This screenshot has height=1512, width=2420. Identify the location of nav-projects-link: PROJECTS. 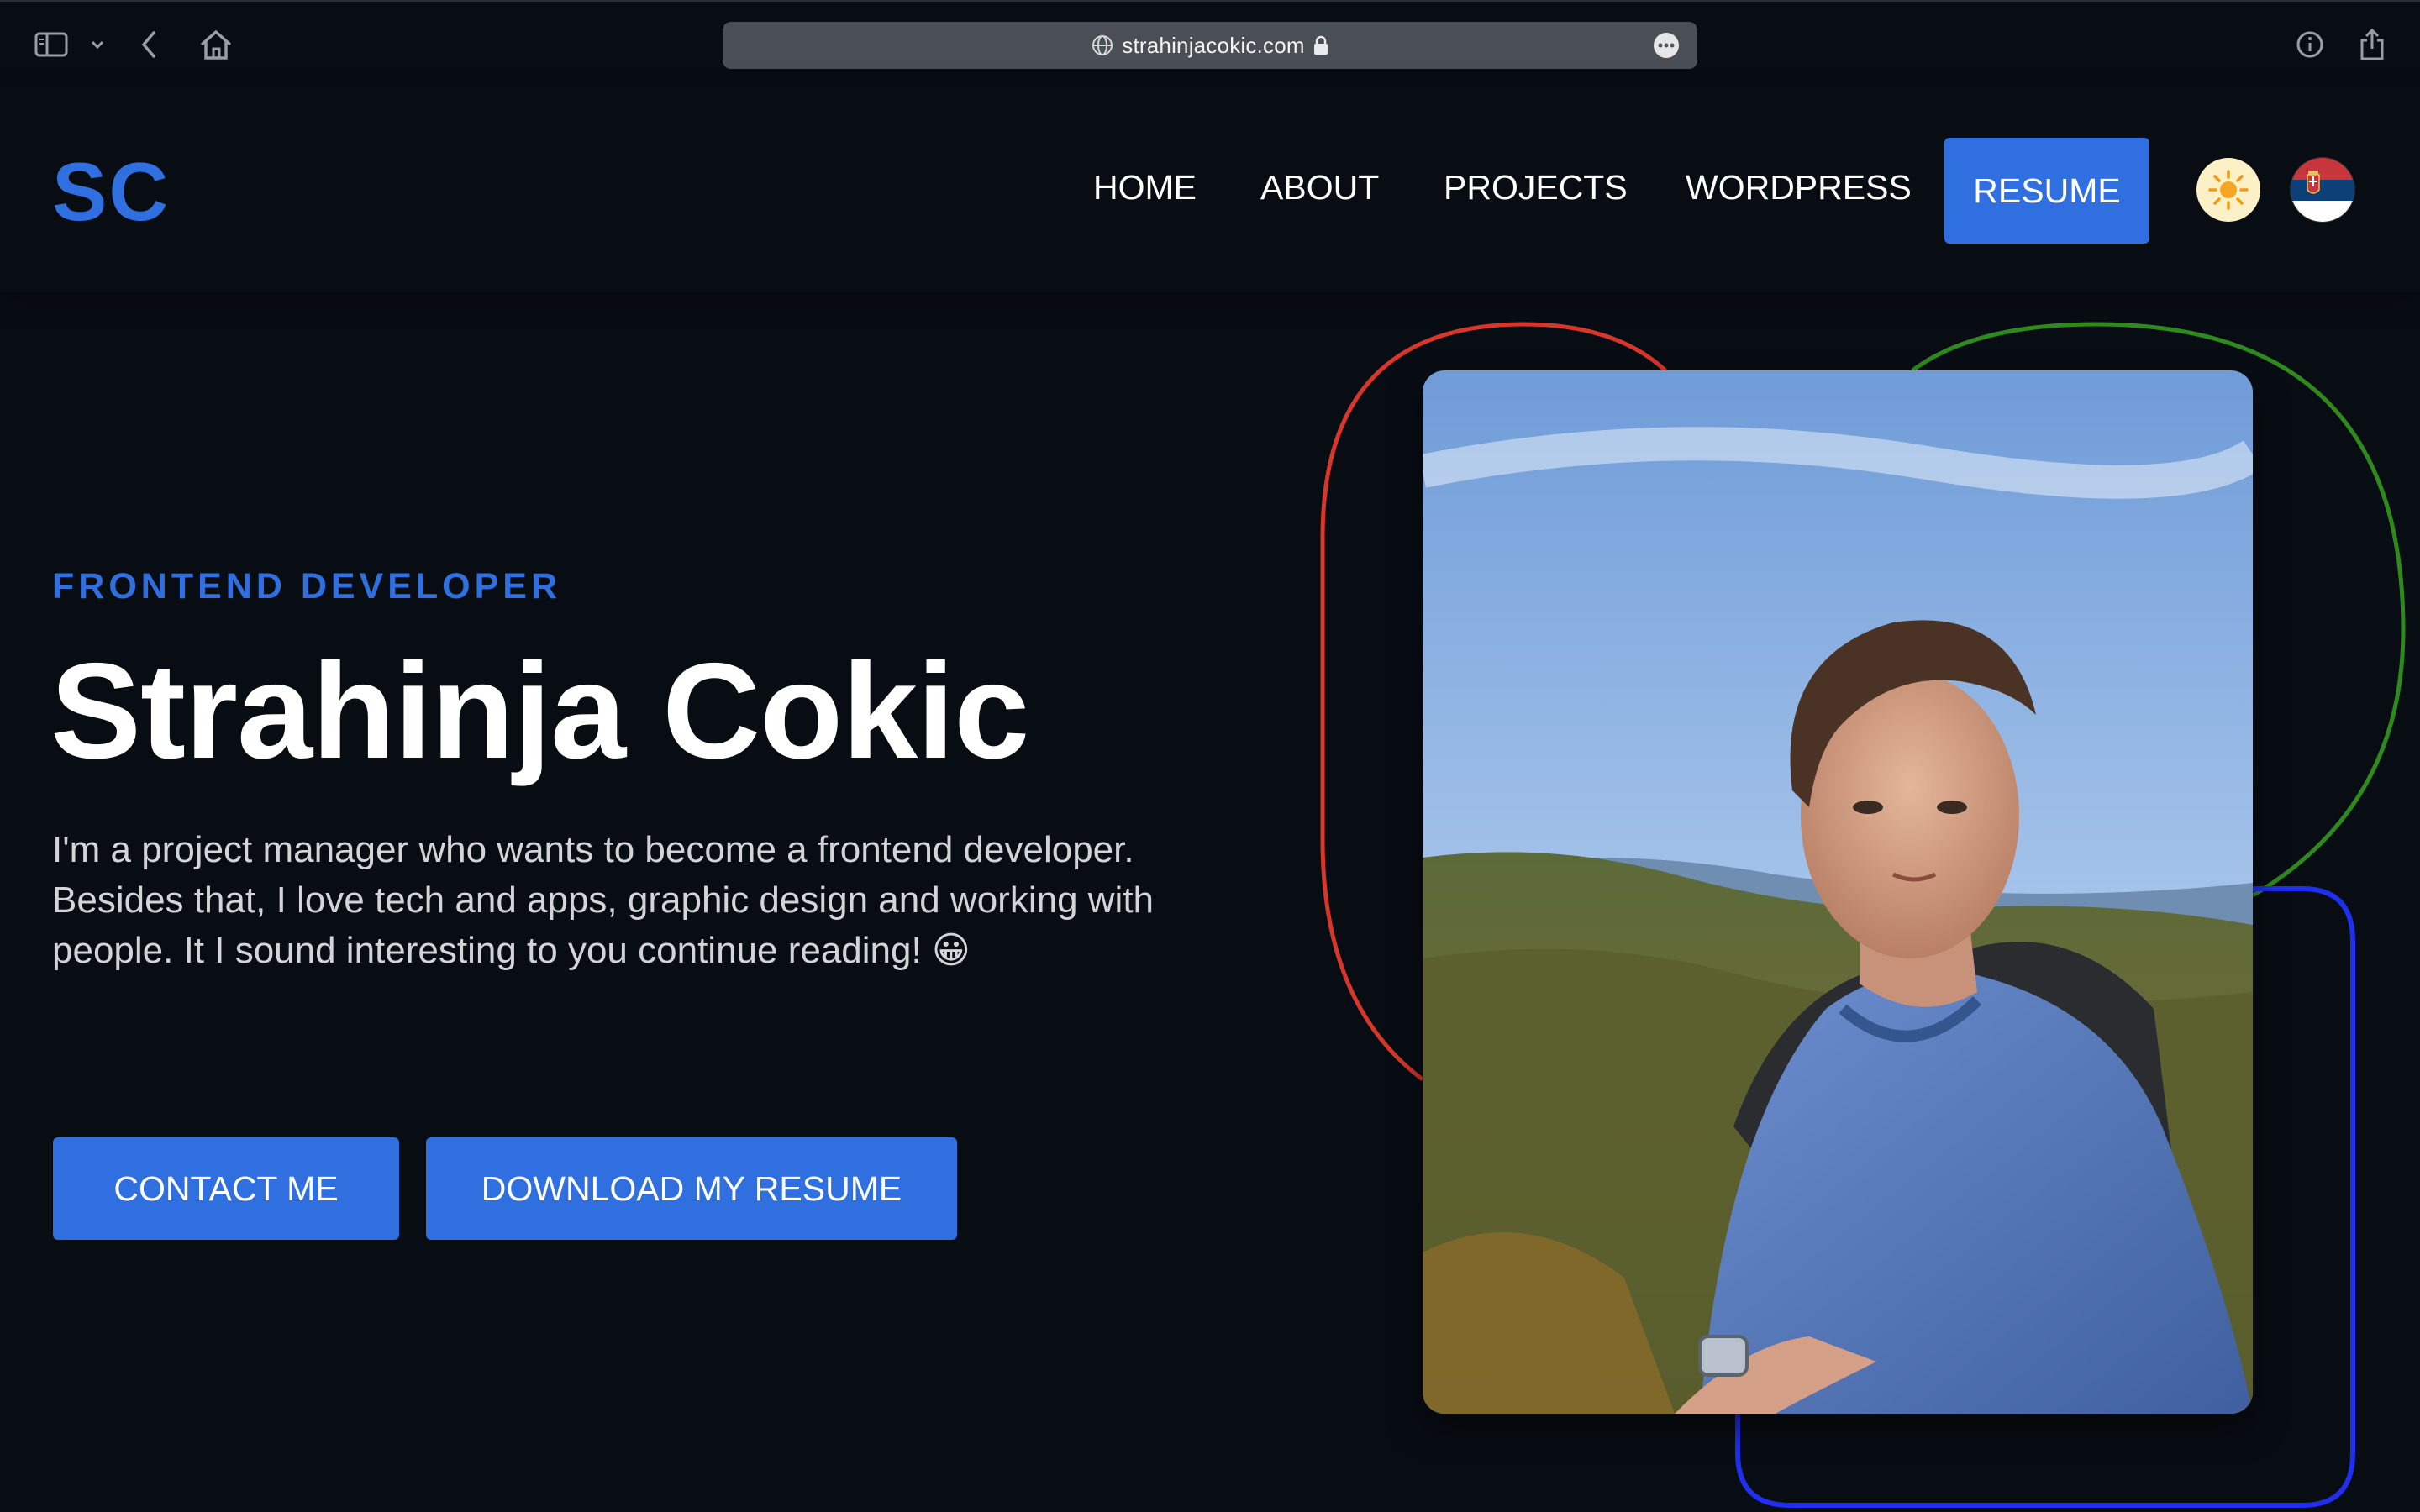
(1536, 187).